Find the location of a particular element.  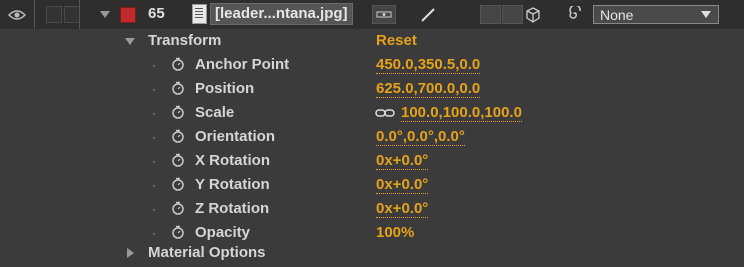

shy-switch is located at coordinates (384, 14).